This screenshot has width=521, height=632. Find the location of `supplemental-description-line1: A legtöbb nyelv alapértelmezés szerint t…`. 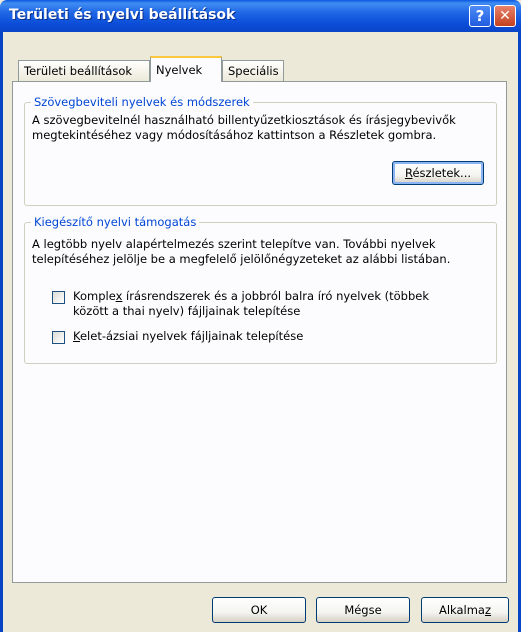

supplemental-description-line1: A legtöbb nyelv alapértelmezés szerint t… is located at coordinates (234, 244).